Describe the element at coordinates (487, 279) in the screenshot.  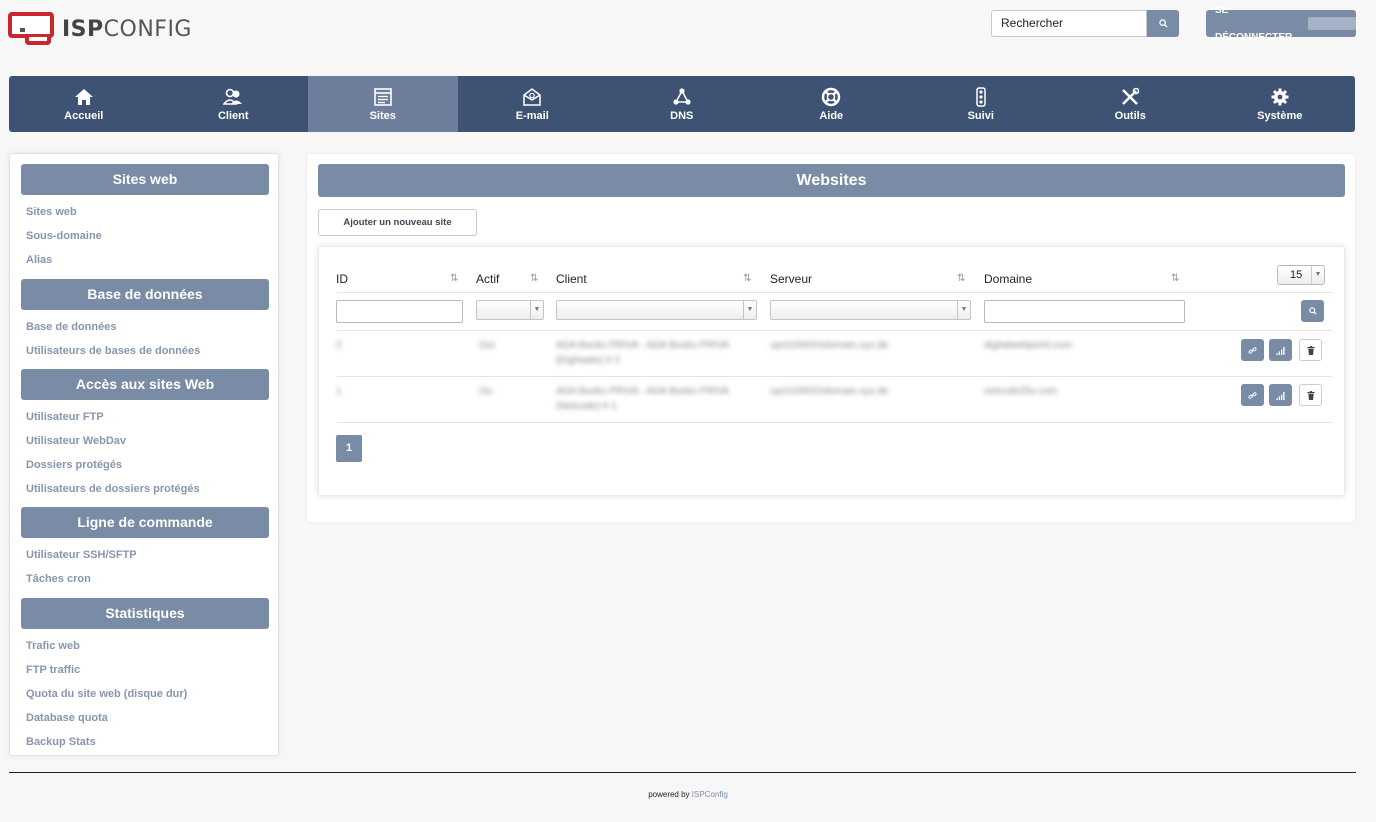
I see `column-header-actif: Actif` at that location.